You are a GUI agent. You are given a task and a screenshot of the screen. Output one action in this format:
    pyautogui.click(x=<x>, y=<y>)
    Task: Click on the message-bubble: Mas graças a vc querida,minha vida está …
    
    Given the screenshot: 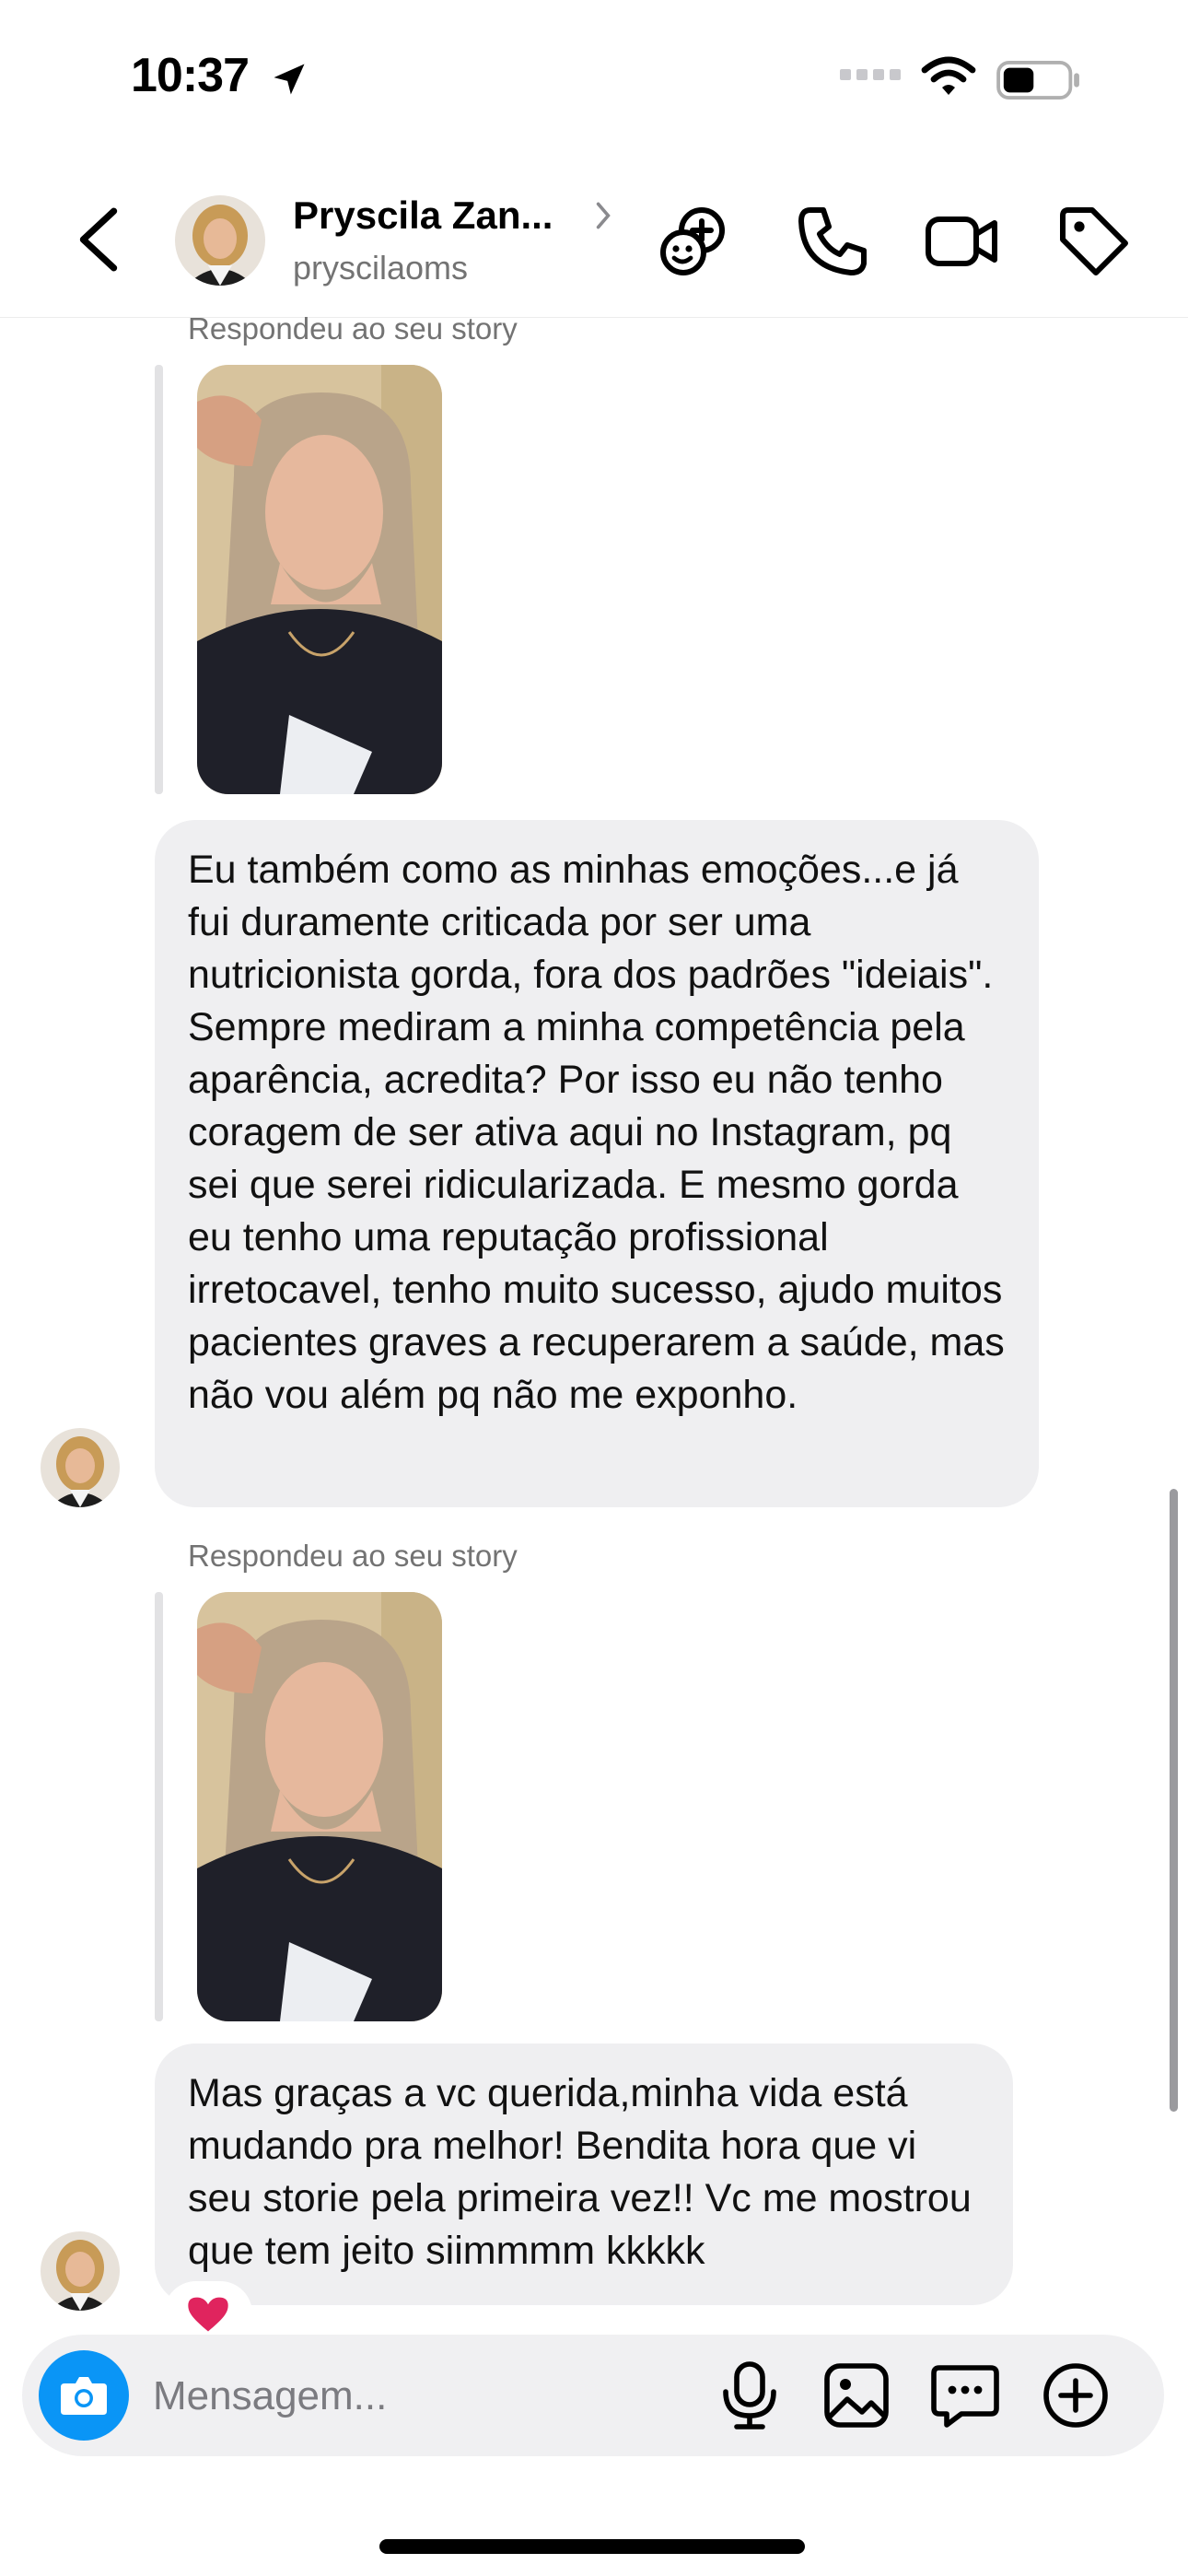 What is the action you would take?
    pyautogui.click(x=584, y=2174)
    